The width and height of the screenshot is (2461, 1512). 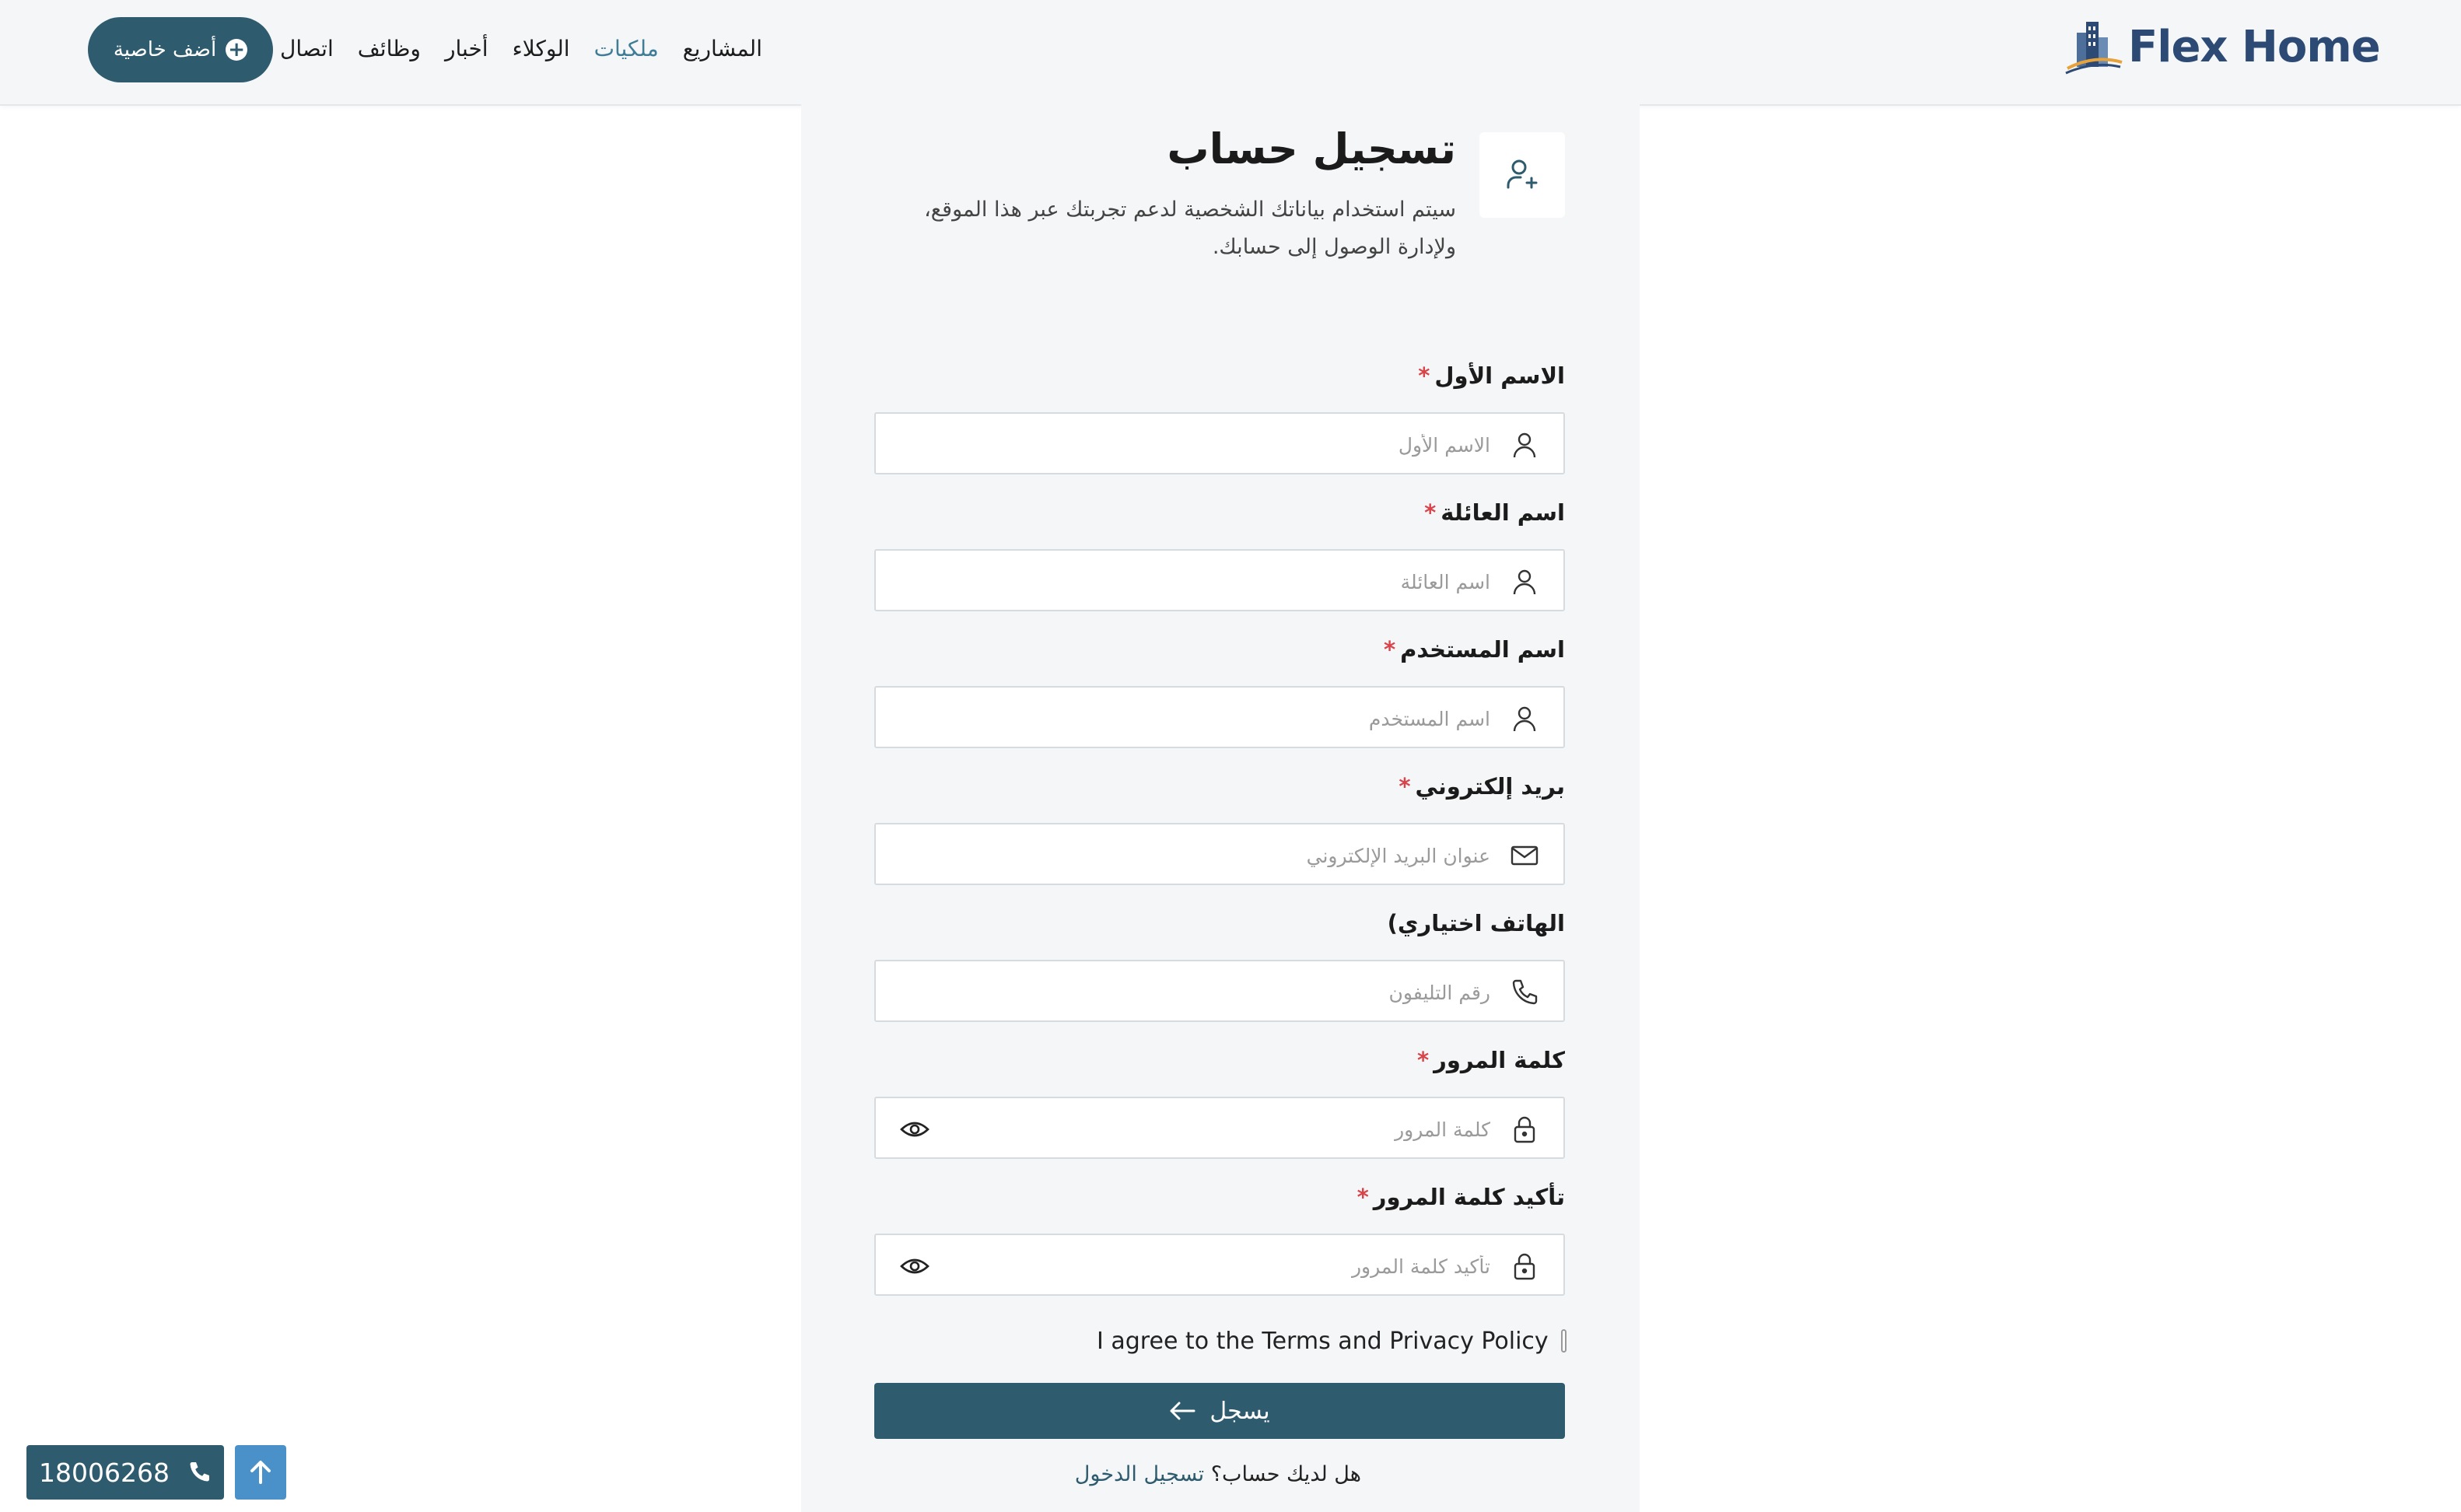 I want to click on confirm-password-field, so click(x=1219, y=1265).